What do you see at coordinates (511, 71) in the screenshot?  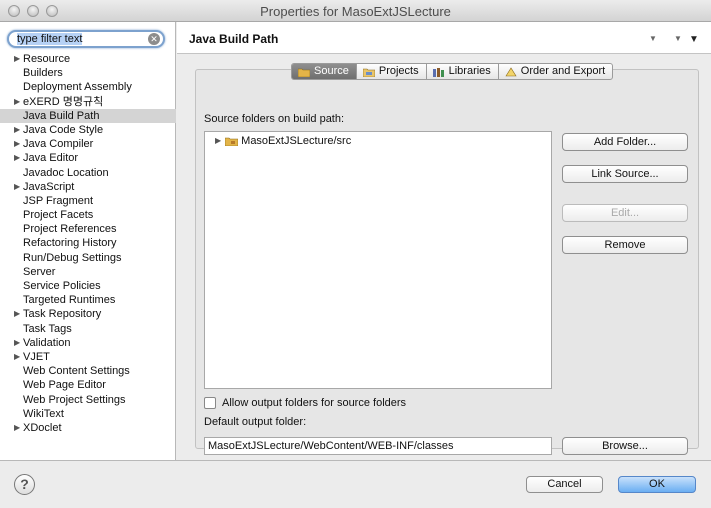 I see `order-export-icon` at bounding box center [511, 71].